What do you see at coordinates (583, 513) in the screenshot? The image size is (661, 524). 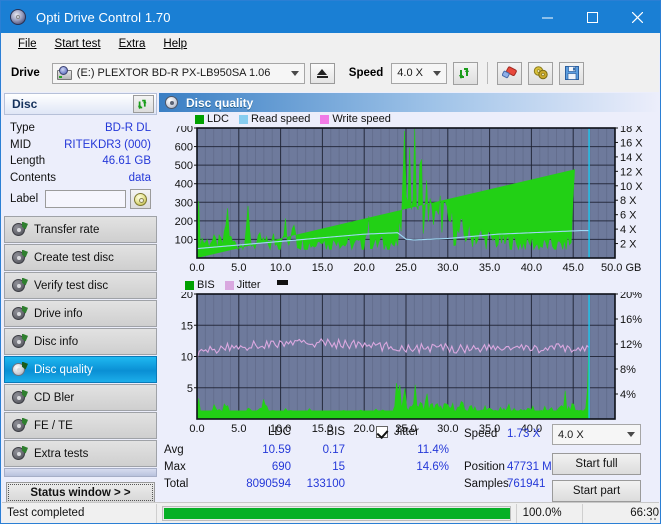 I see `status-divider` at bounding box center [583, 513].